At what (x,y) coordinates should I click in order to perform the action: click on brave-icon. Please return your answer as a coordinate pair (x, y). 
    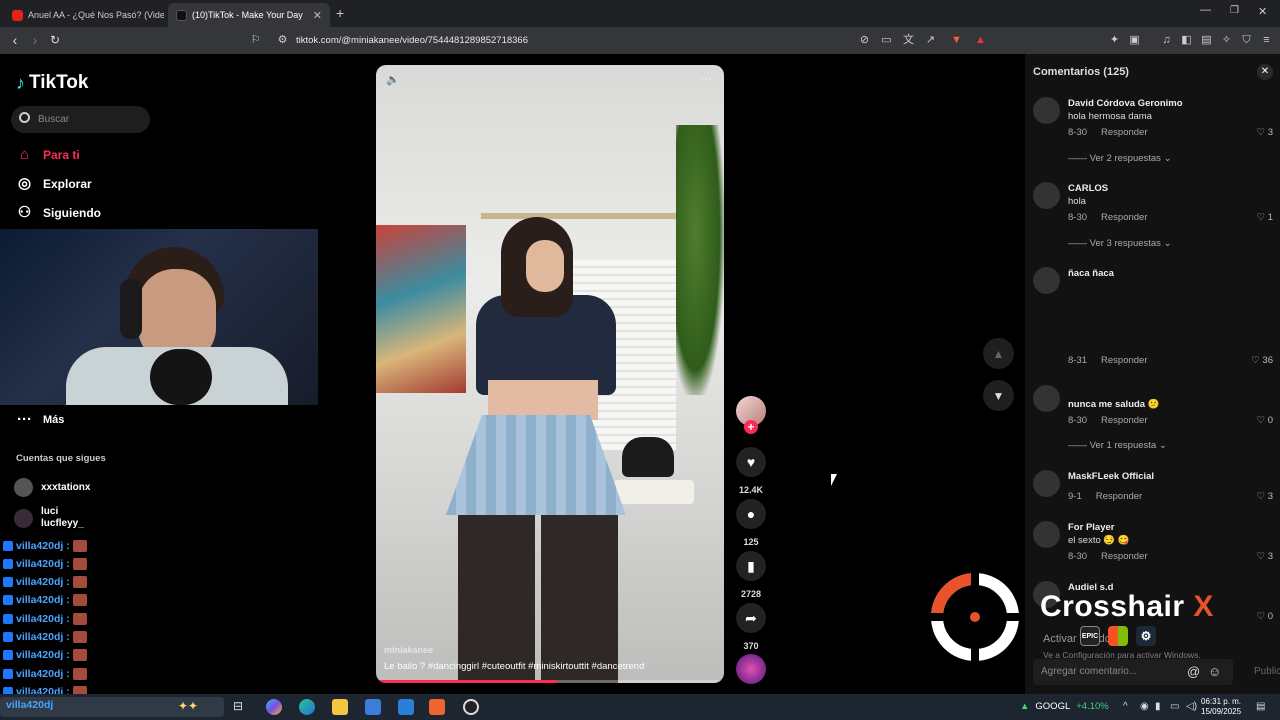
    Looking at the image, I should click on (437, 707).